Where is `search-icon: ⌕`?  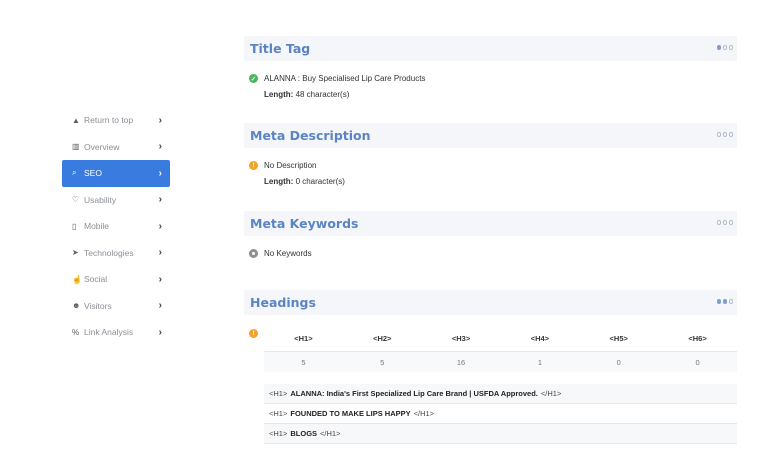
search-icon: ⌕ is located at coordinates (74, 173).